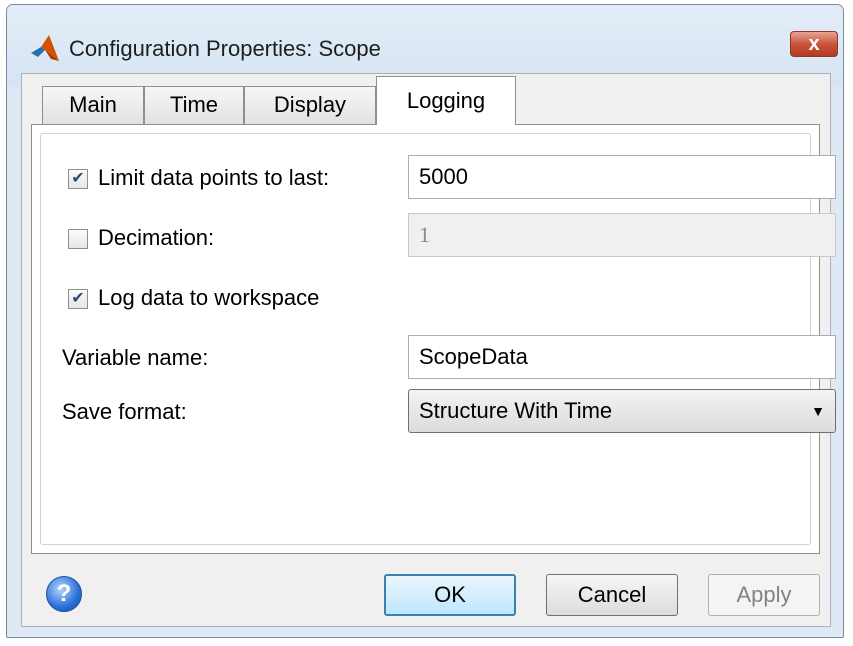 This screenshot has height=646, width=853. Describe the element at coordinates (93, 105) in the screenshot. I see `tab-main: Main` at that location.